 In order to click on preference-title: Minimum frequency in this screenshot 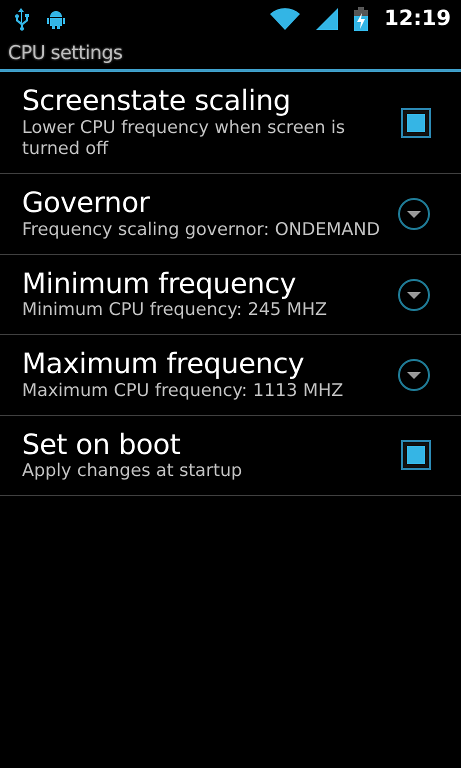, I will do `click(159, 283)`.